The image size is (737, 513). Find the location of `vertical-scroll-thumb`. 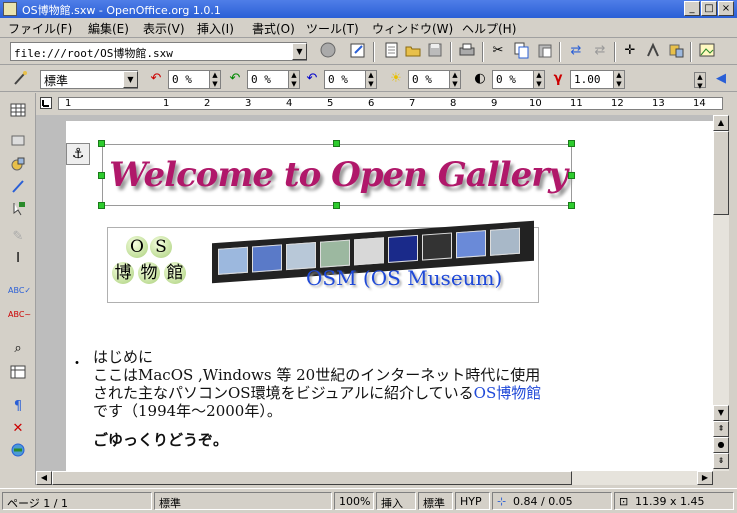

vertical-scroll-thumb is located at coordinates (721, 173).